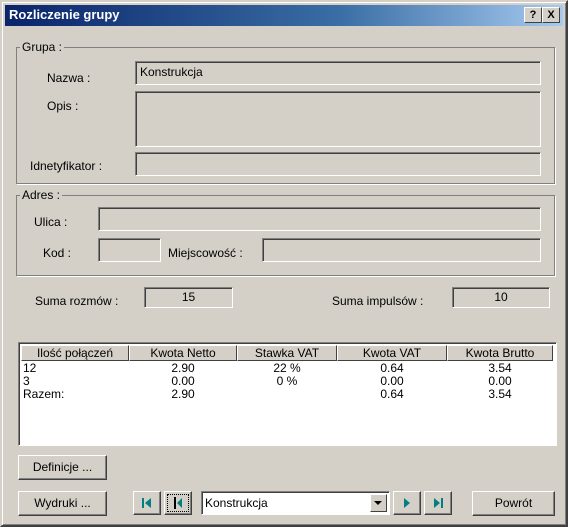 The height and width of the screenshot is (527, 568). I want to click on next-record-icon, so click(407, 503).